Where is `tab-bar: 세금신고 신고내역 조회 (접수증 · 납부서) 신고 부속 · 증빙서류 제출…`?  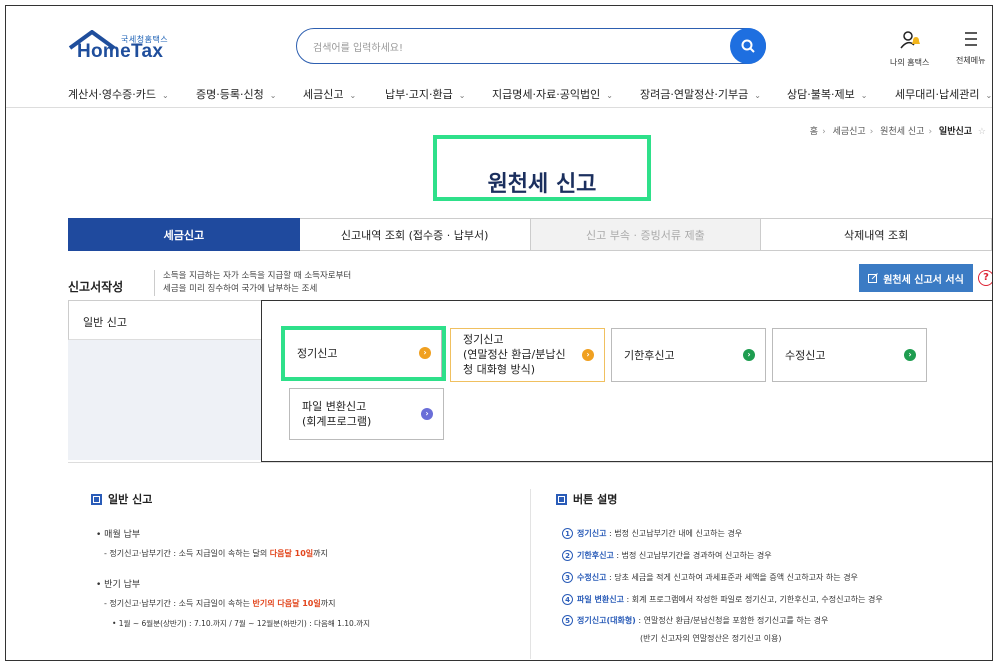 tab-bar: 세금신고 신고내역 조회 (접수증 · 납부서) 신고 부속 · 증빙서류 제출… is located at coordinates (530, 234).